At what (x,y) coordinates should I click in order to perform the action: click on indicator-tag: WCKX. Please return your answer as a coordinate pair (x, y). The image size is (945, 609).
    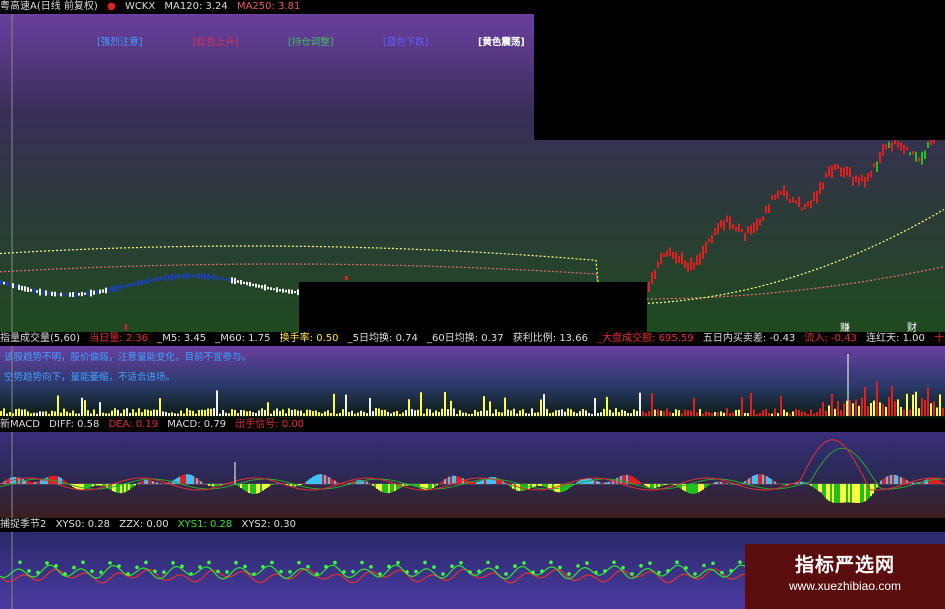
    Looking at the image, I should click on (140, 6).